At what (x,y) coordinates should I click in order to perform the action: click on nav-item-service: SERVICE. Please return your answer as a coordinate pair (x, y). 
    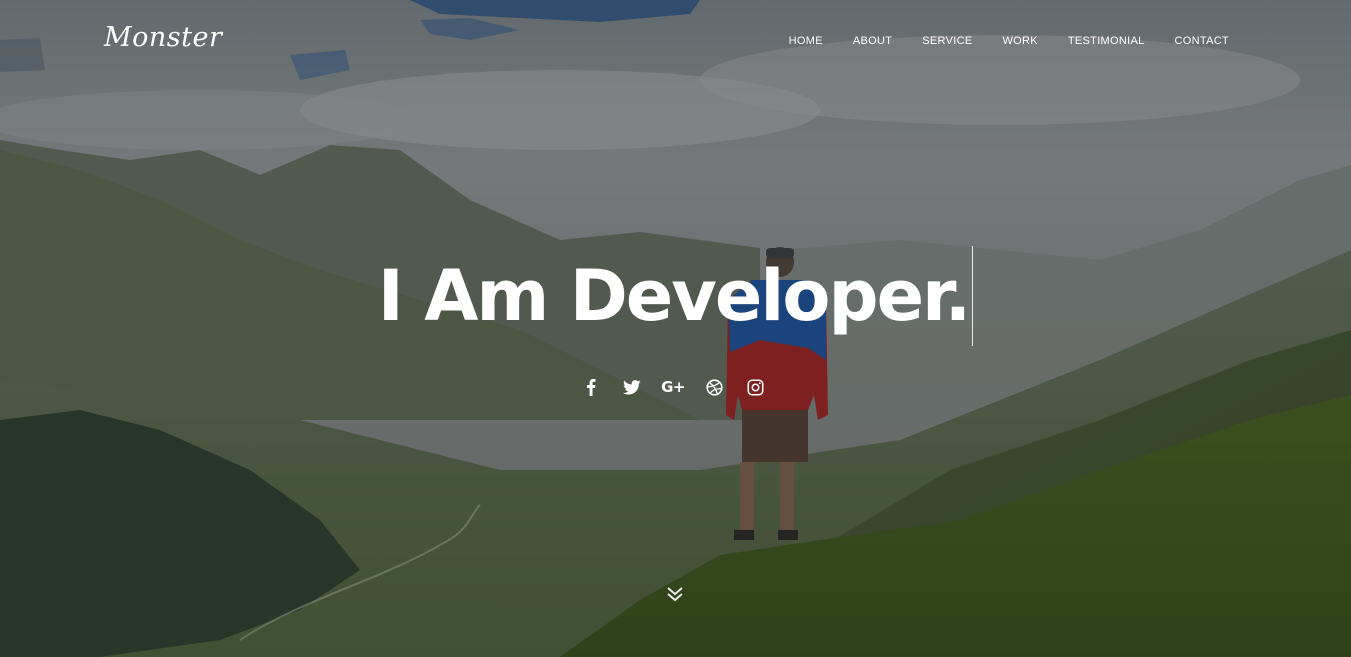
    Looking at the image, I should click on (947, 41).